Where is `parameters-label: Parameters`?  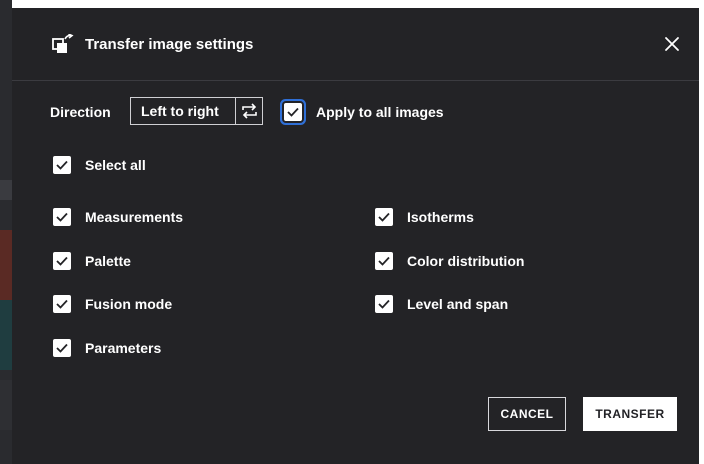 parameters-label: Parameters is located at coordinates (123, 348).